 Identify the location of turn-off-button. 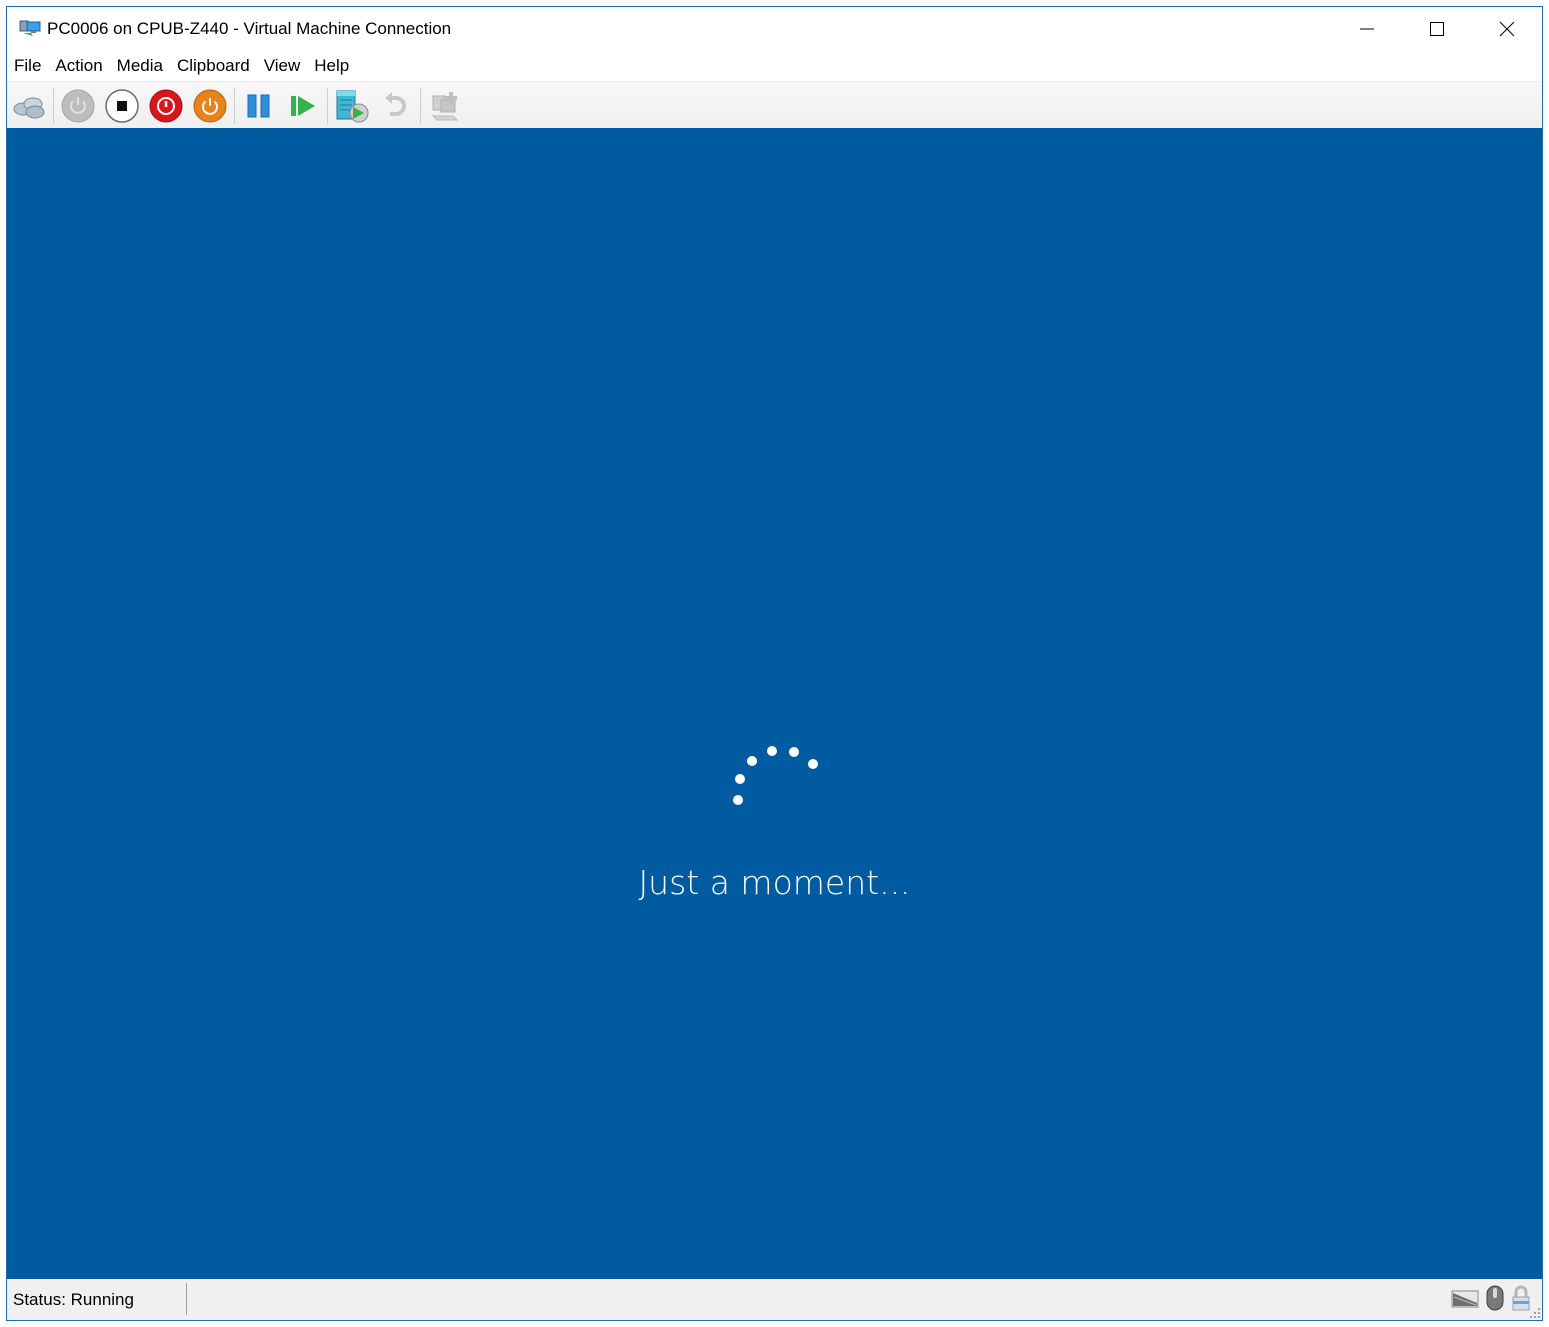
(122, 106).